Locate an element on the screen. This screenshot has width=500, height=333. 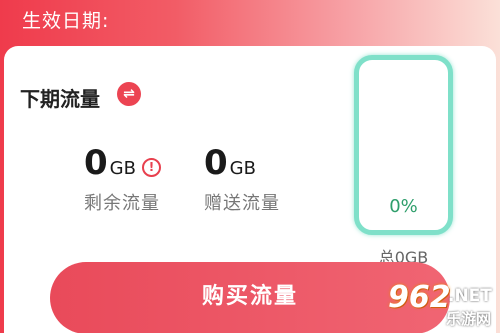
watermark-net: .NET is located at coordinates (470, 296).